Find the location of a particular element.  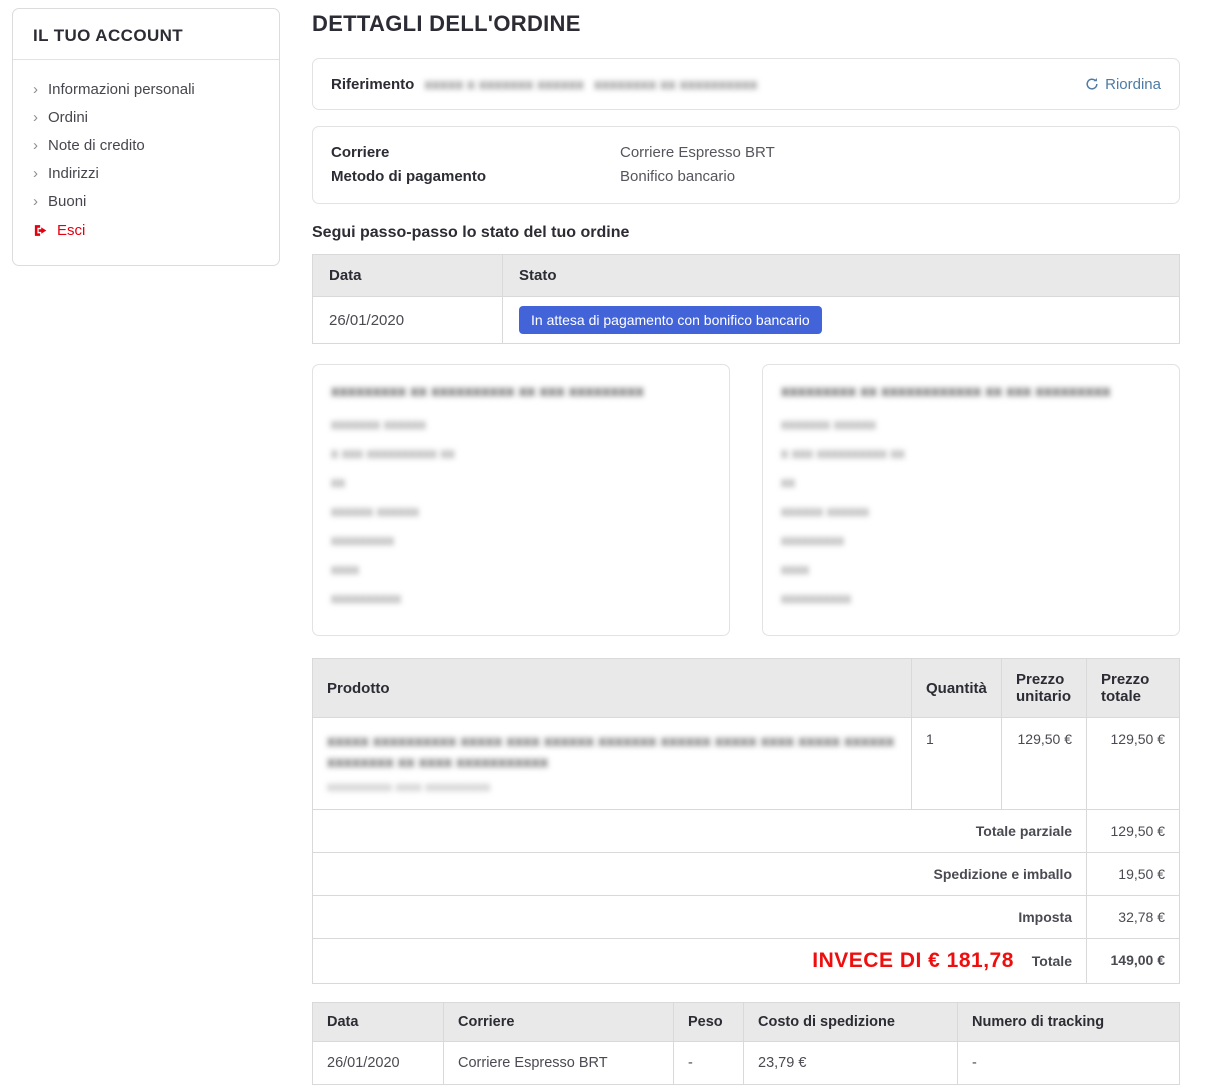

shipping-header-cost: Costo di spedizione is located at coordinates (850, 1022).